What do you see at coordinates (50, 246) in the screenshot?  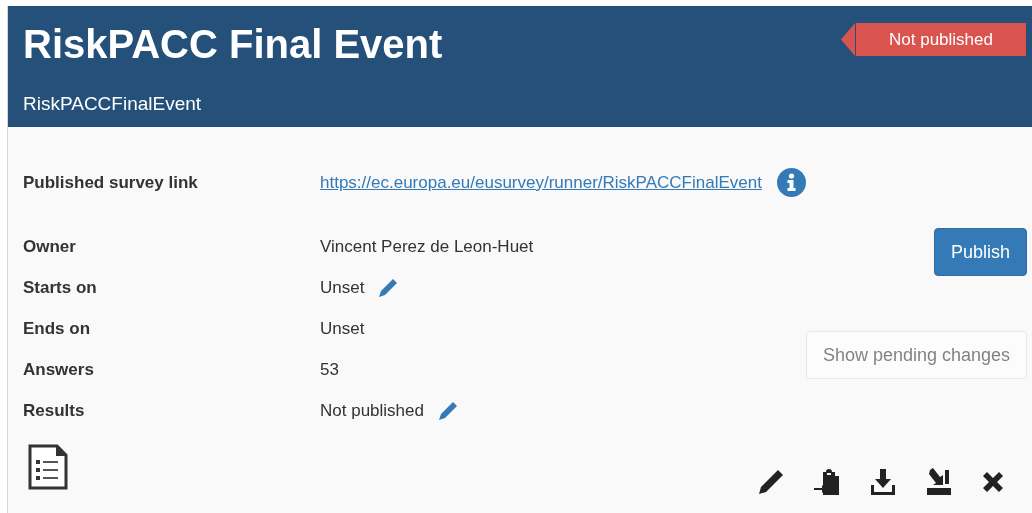 I see `field-label: Owner` at bounding box center [50, 246].